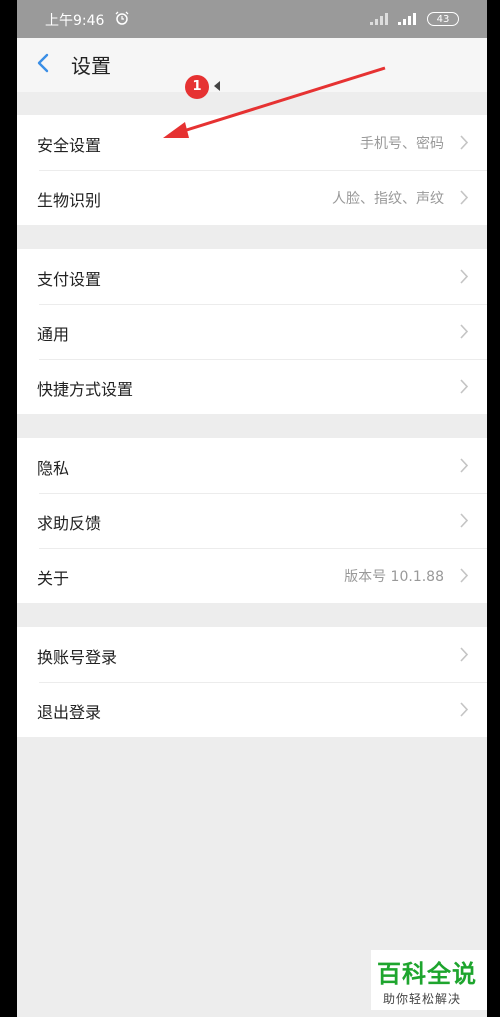  I want to click on alarm-clock-icon, so click(122, 18).